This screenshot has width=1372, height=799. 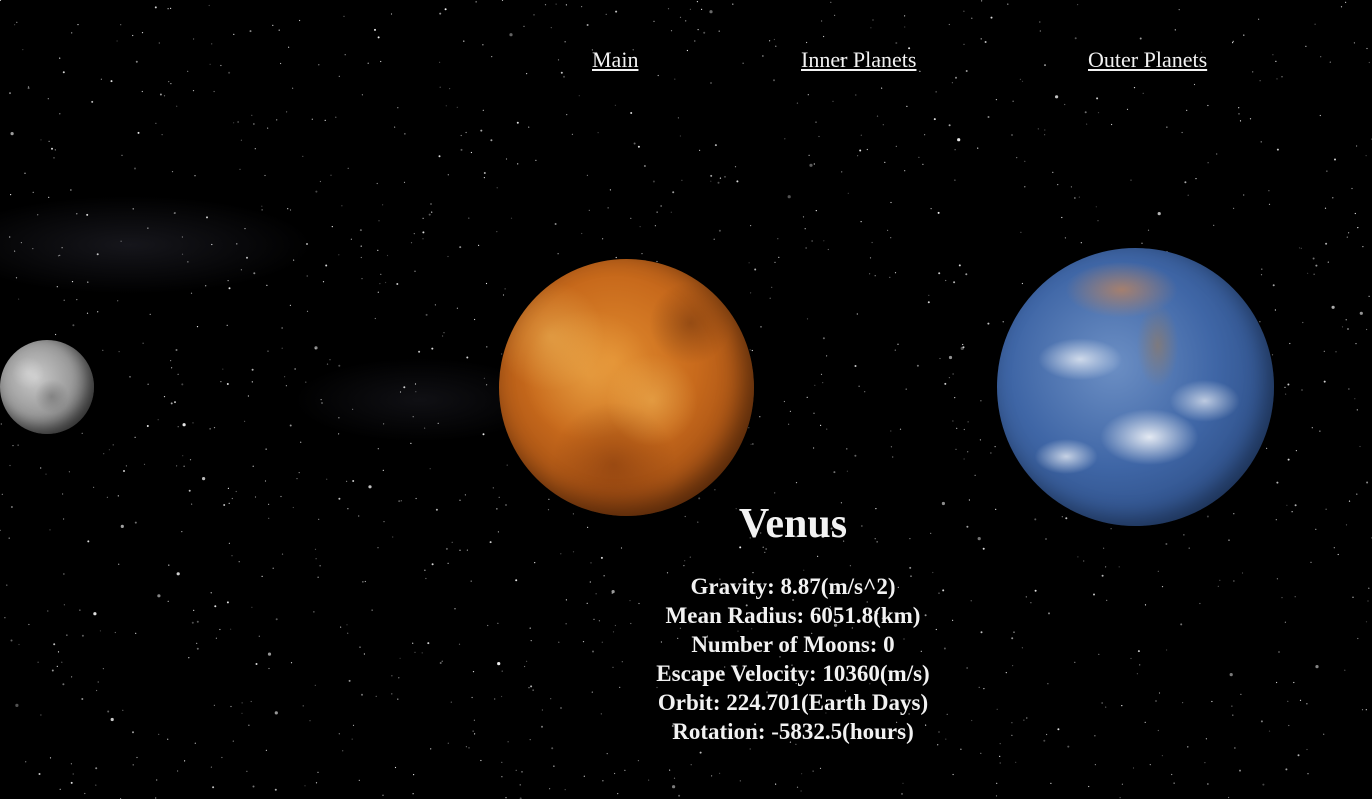 What do you see at coordinates (858, 60) in the screenshot?
I see `nav-link-inner-planets: Inner Planets` at bounding box center [858, 60].